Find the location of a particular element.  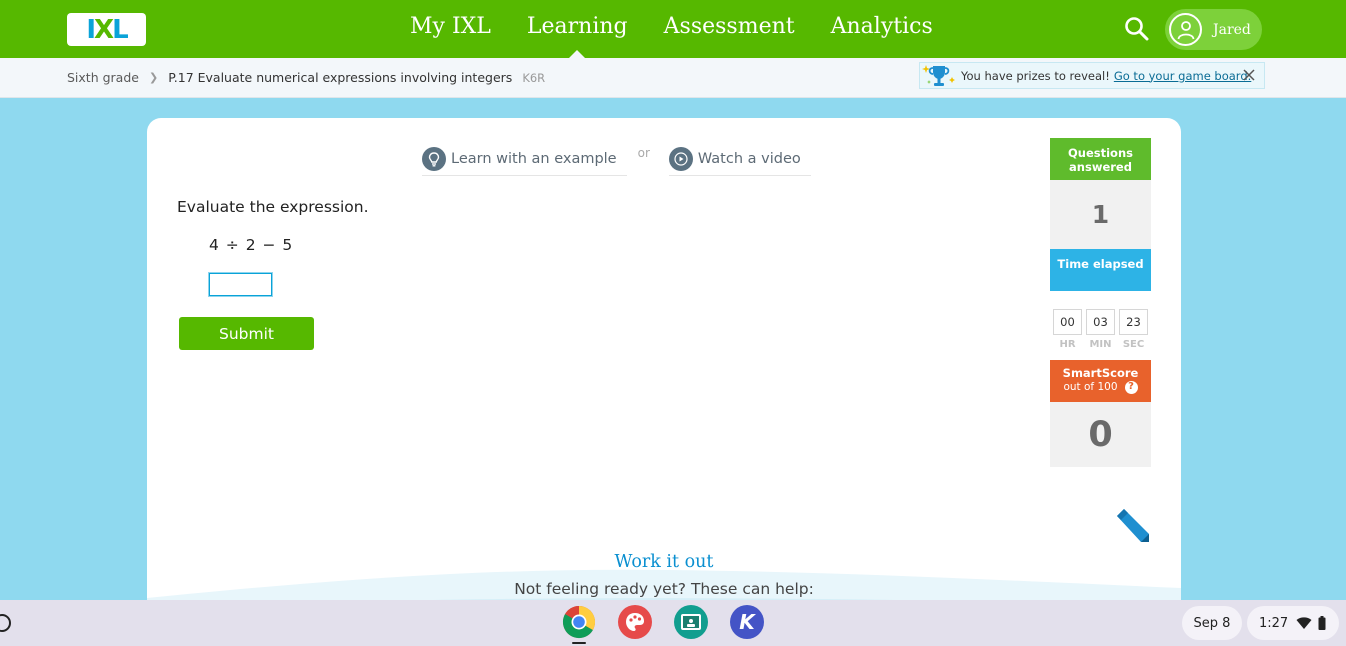

kami-icon: K is located at coordinates (747, 622).